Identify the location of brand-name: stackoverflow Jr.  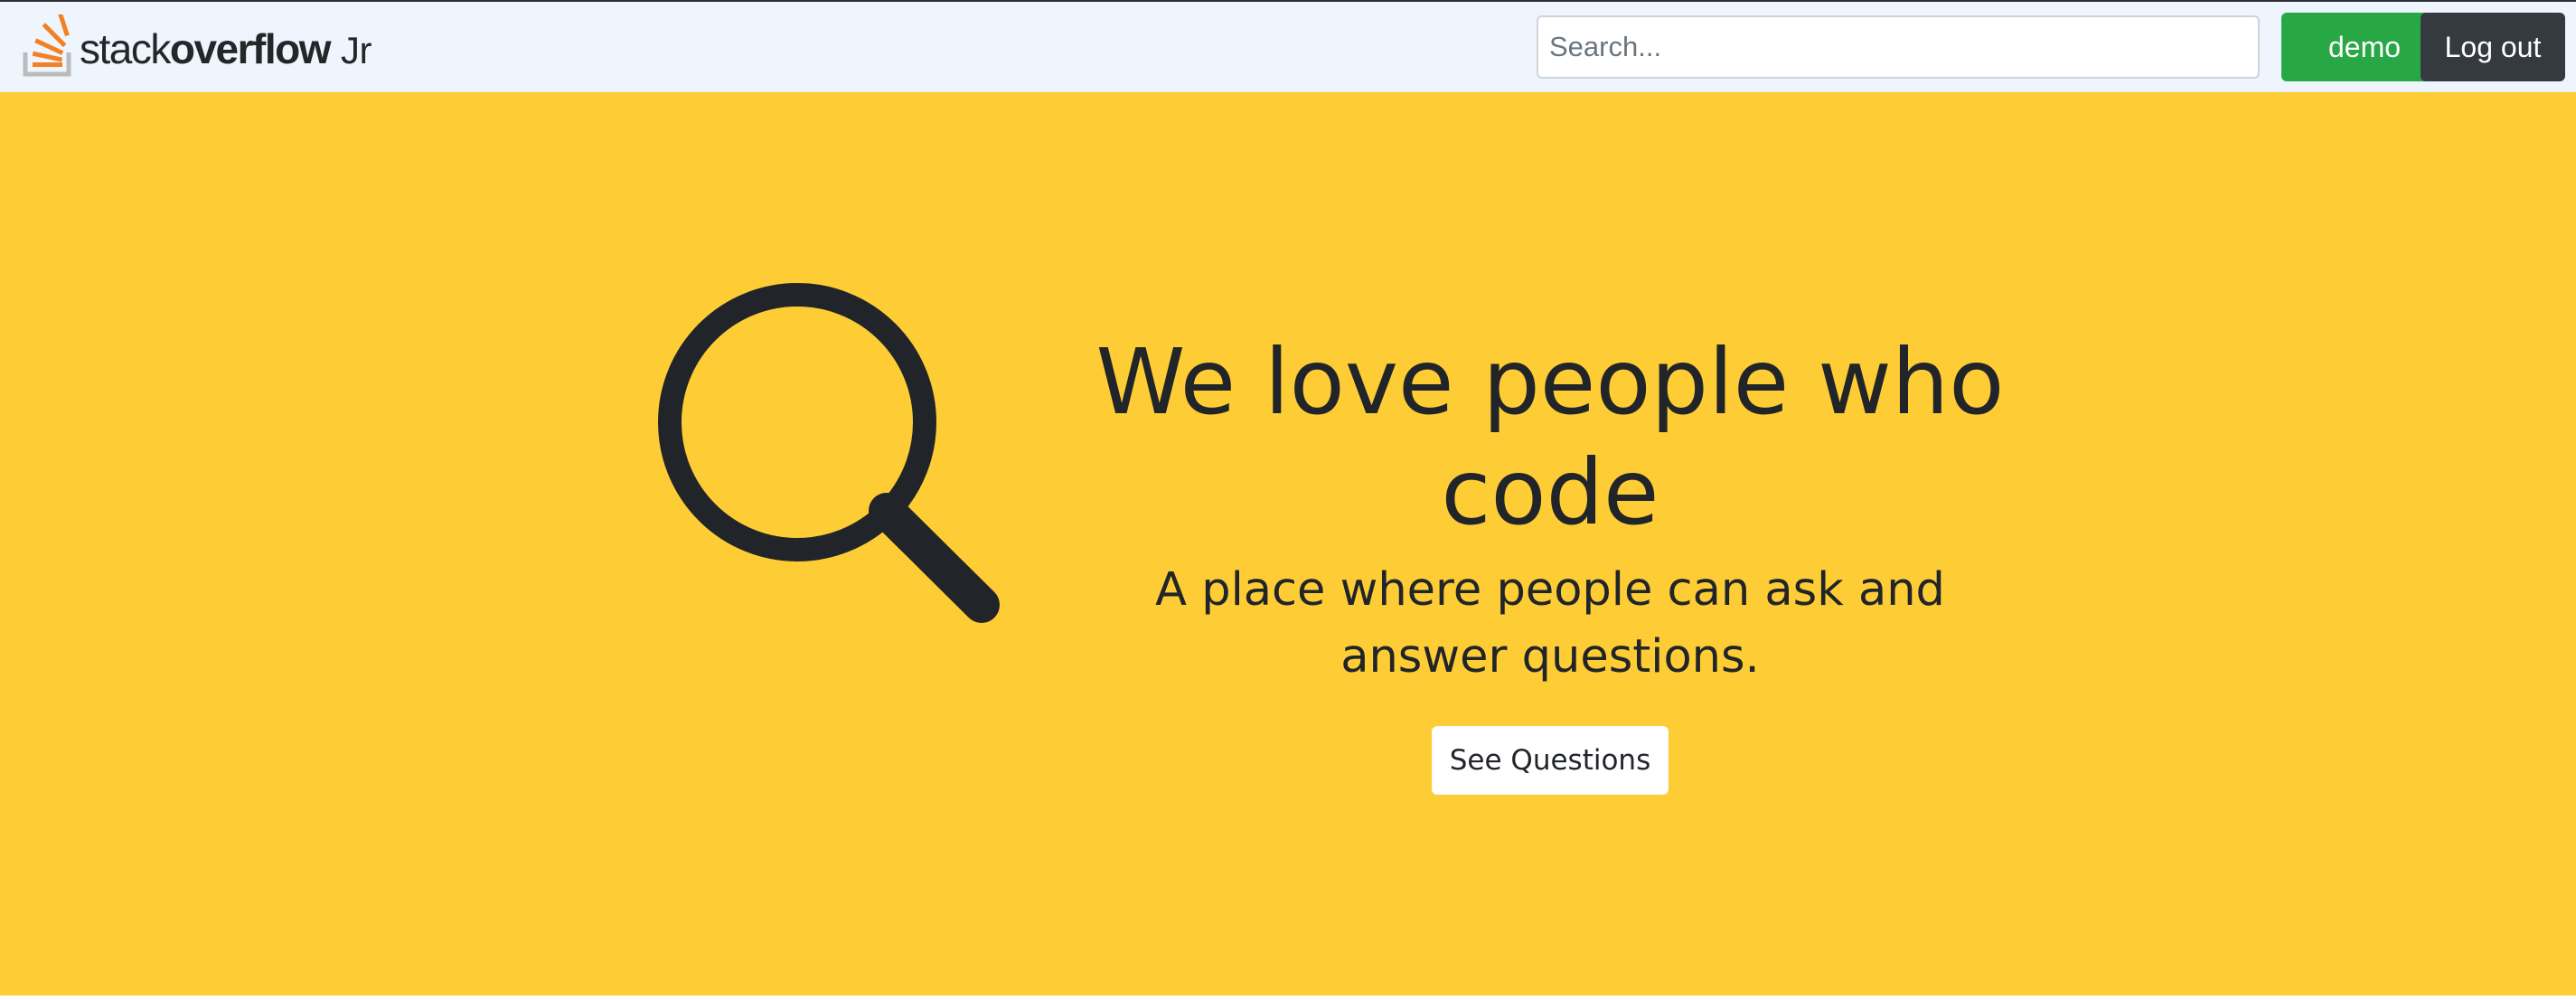
(226, 49).